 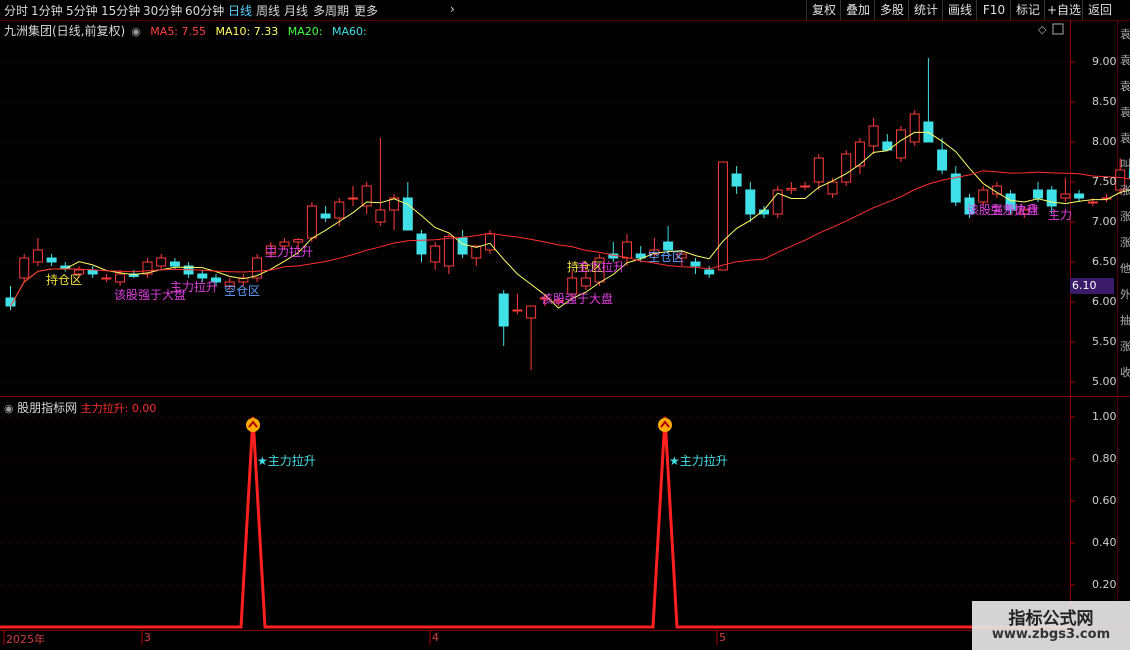 I want to click on ma5-value: MA5: 7.55, so click(x=178, y=31).